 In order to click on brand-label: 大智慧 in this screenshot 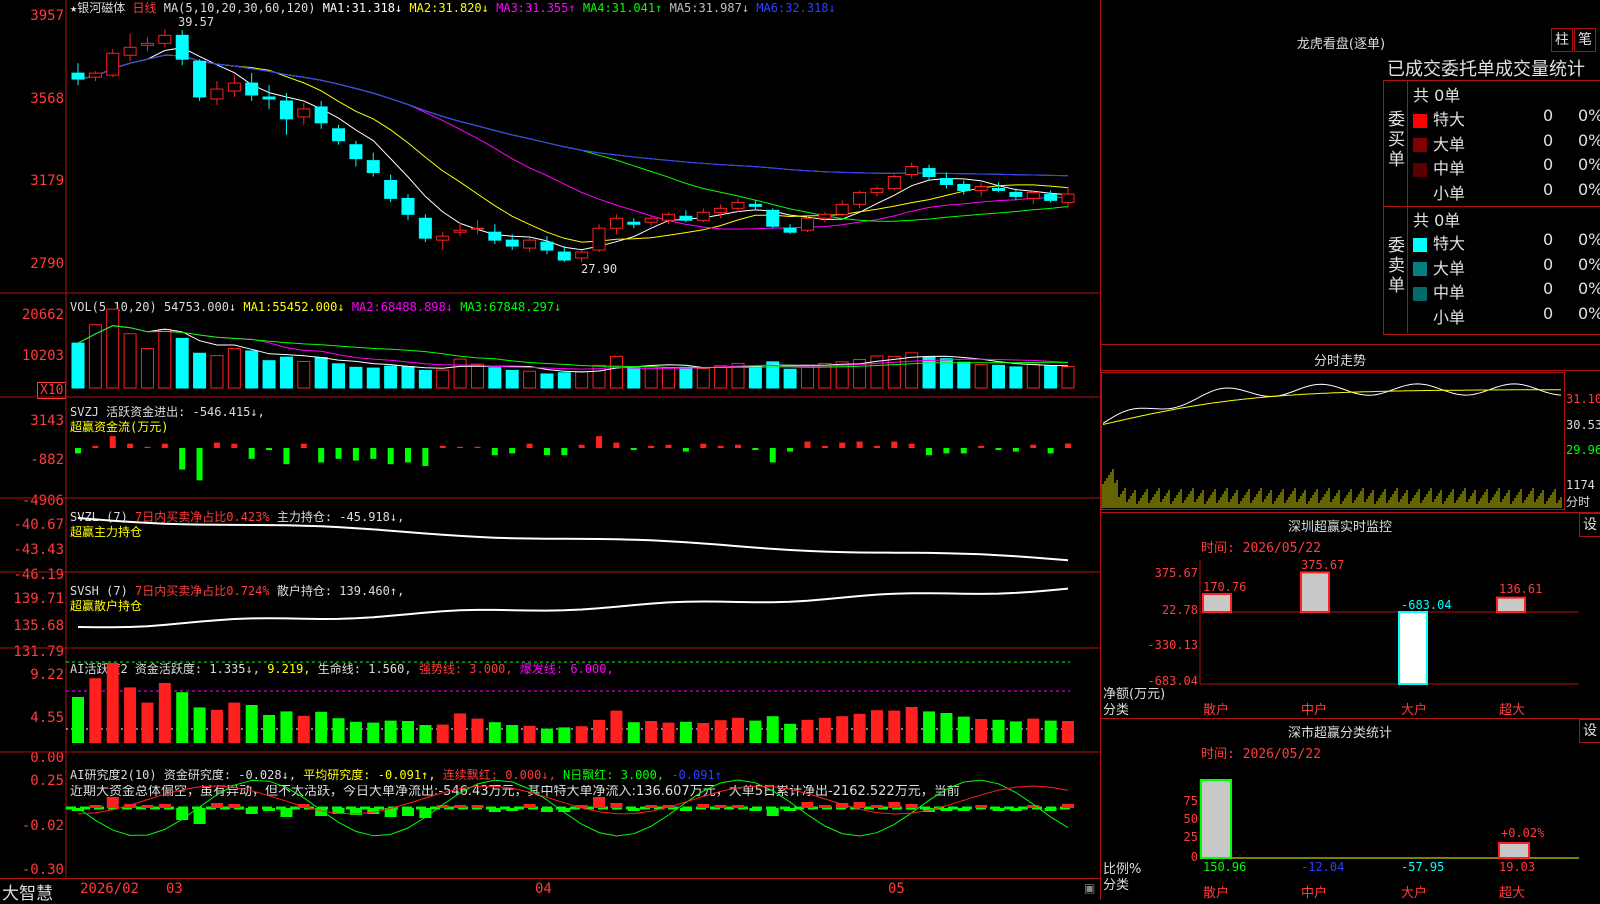, I will do `click(27, 894)`.